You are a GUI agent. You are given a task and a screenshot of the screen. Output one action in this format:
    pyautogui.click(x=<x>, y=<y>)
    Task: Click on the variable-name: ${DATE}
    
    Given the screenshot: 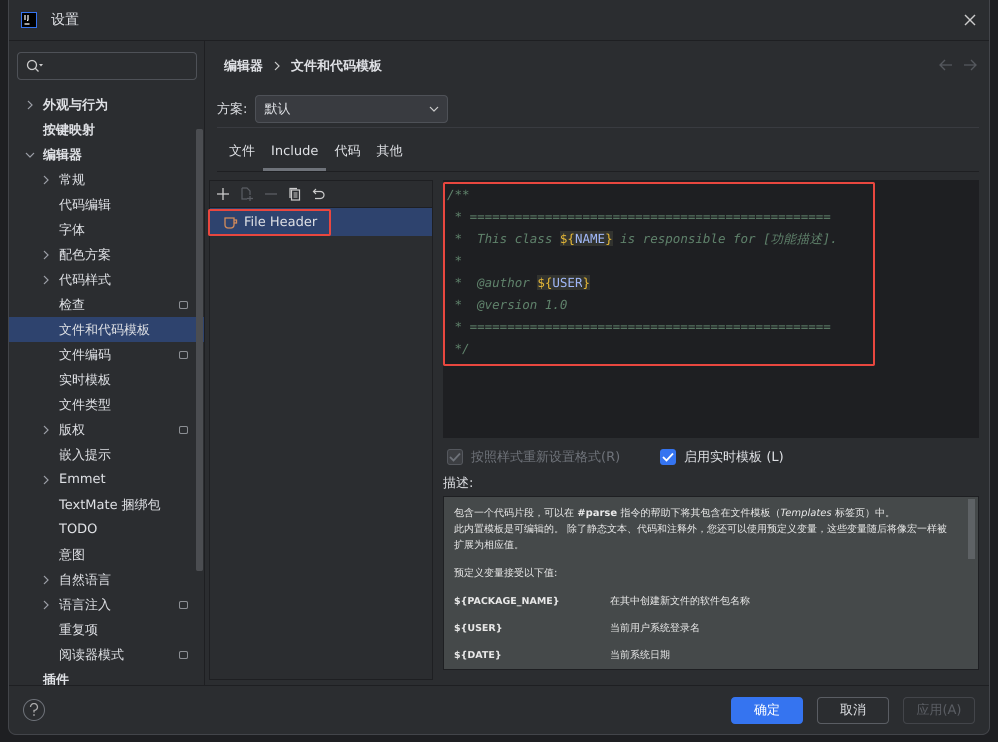 What is the action you would take?
    pyautogui.click(x=478, y=656)
    